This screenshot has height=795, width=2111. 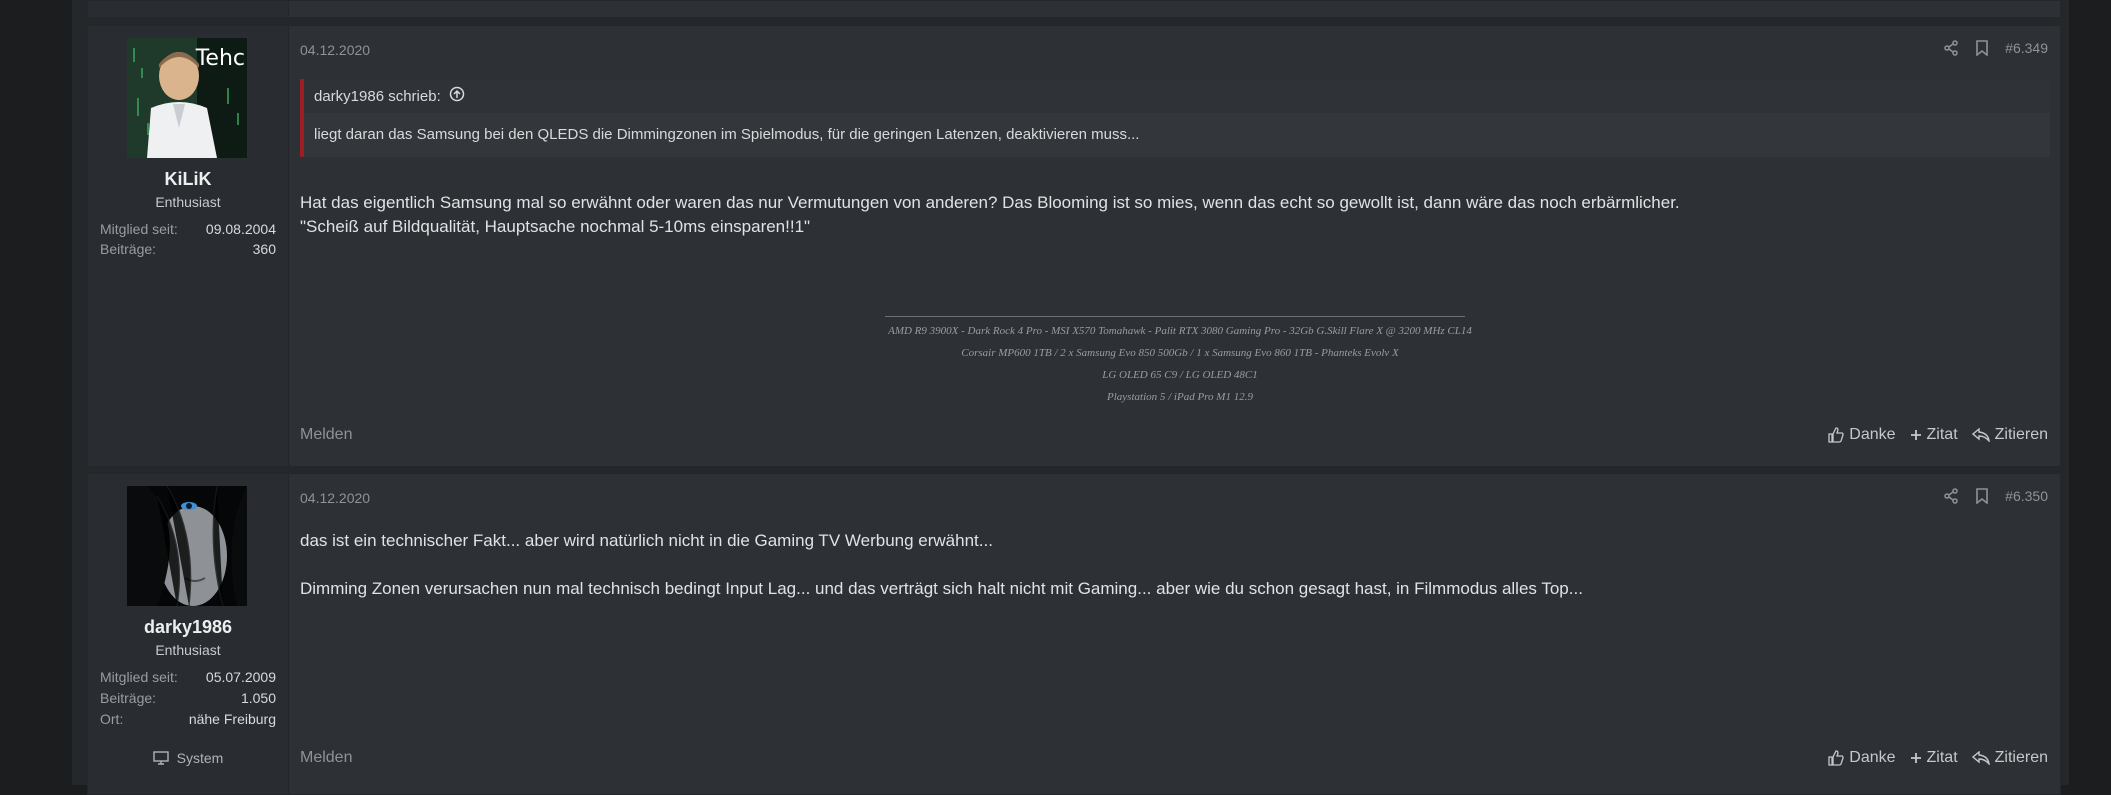 I want to click on signature-divider, so click(x=1175, y=316).